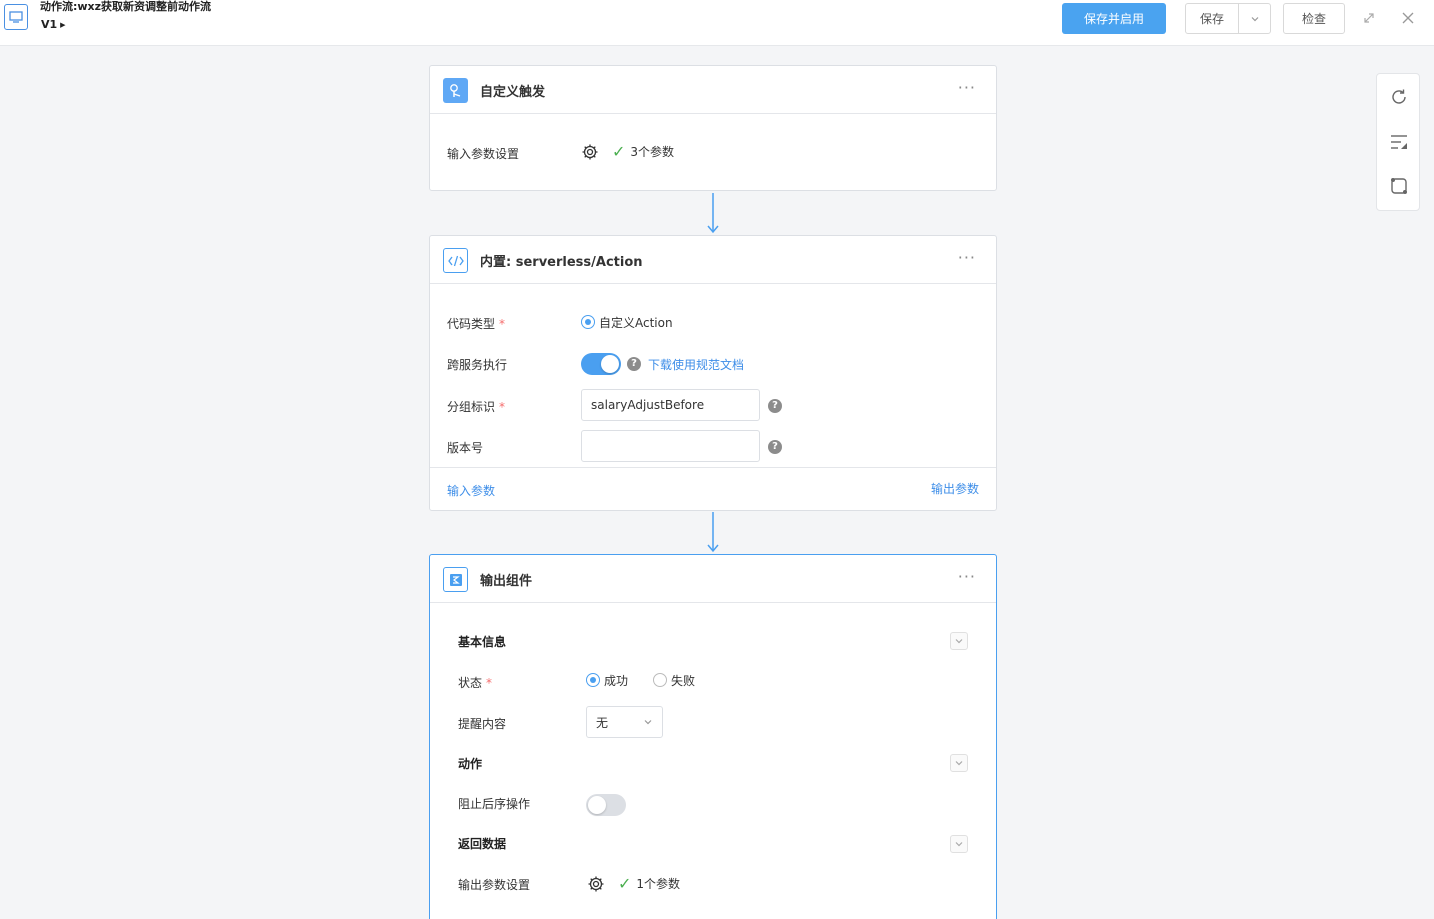 The image size is (1434, 919). I want to click on reminder-select: 无, so click(624, 722).